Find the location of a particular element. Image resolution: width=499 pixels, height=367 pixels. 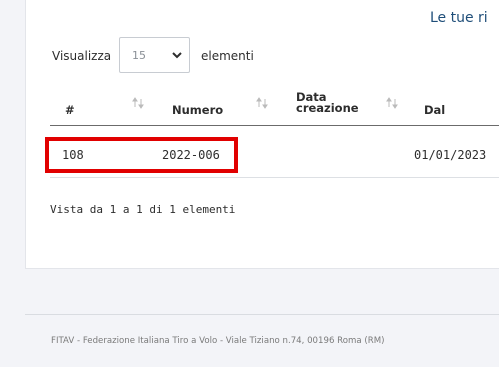

page-length-value: 15 is located at coordinates (139, 55).